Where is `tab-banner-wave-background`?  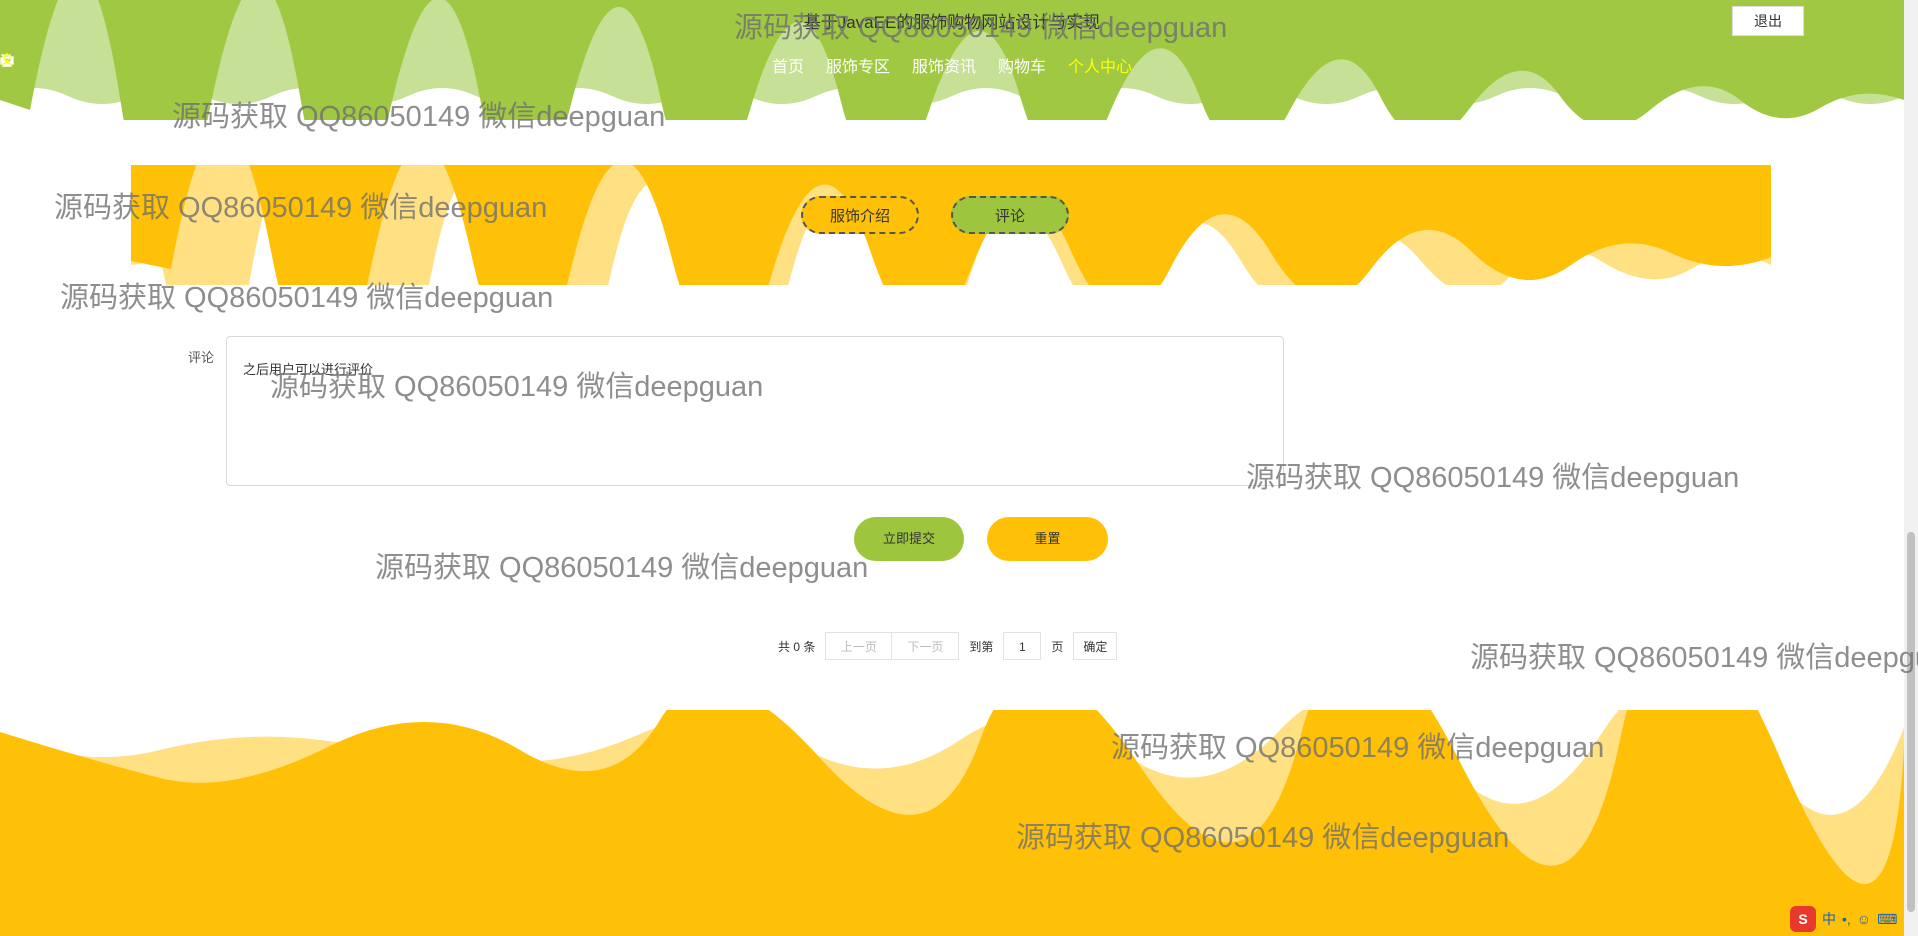
tab-banner-wave-background is located at coordinates (951, 225).